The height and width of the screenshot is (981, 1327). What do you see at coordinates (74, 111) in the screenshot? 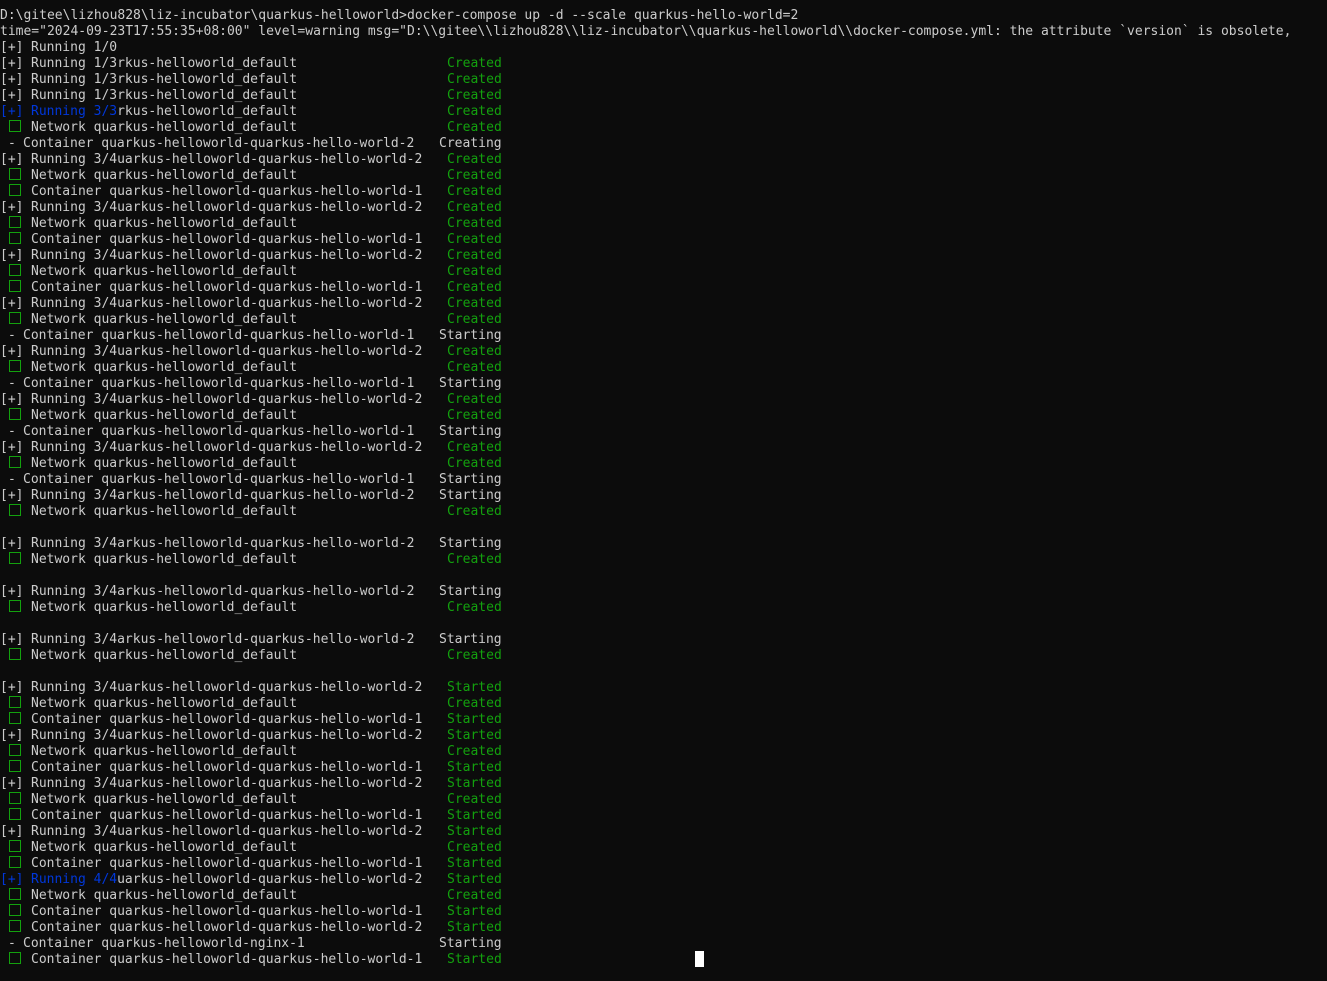
I see `progress-text: Running 3/3` at bounding box center [74, 111].